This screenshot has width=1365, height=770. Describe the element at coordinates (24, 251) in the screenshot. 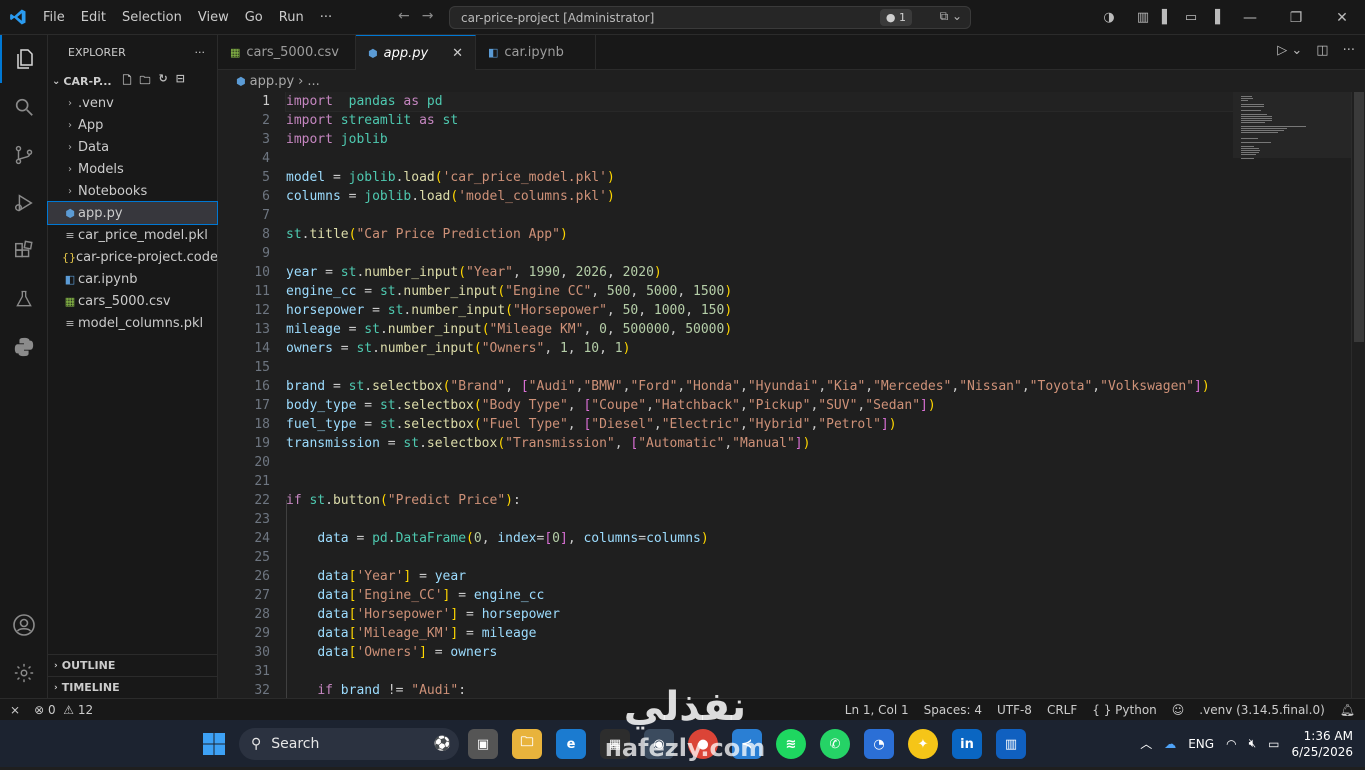

I see `extensions-icon` at that location.